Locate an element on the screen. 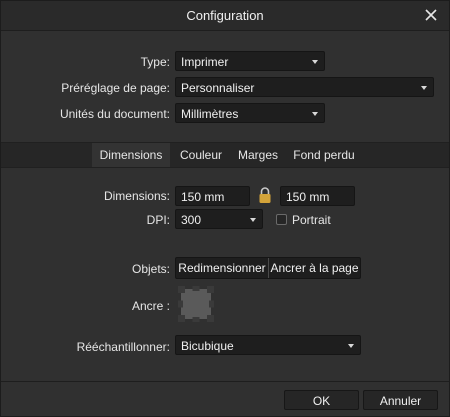 This screenshot has height=417, width=450. cancel-button: Annuler is located at coordinates (400, 400).